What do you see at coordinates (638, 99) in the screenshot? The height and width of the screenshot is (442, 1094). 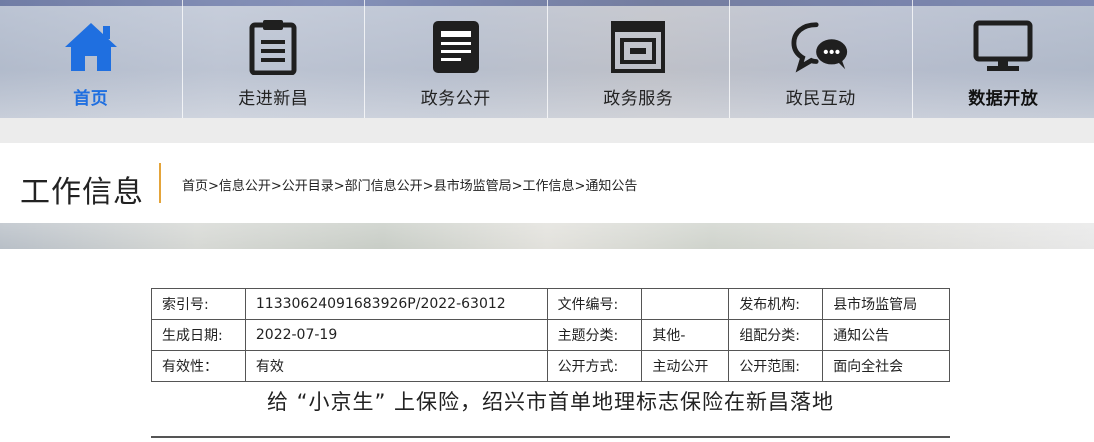 I see `nav-label-gov-service: 政务服务` at bounding box center [638, 99].